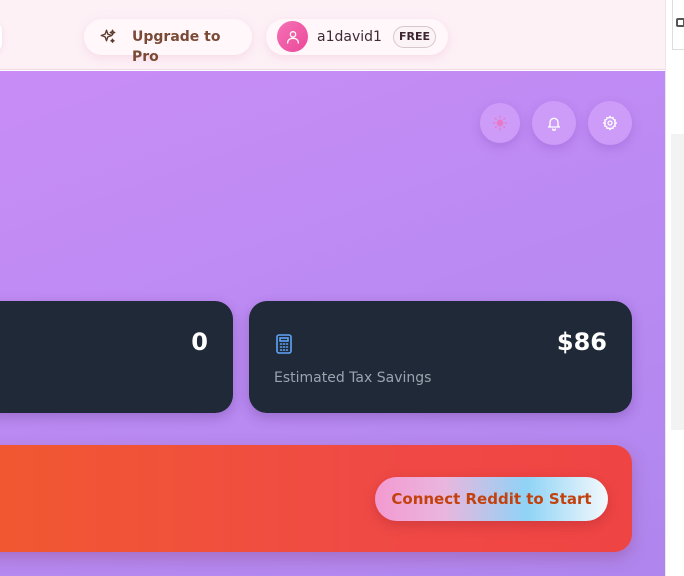 The image size is (684, 576). What do you see at coordinates (414, 37) in the screenshot?
I see `plan-badge: FREE` at bounding box center [414, 37].